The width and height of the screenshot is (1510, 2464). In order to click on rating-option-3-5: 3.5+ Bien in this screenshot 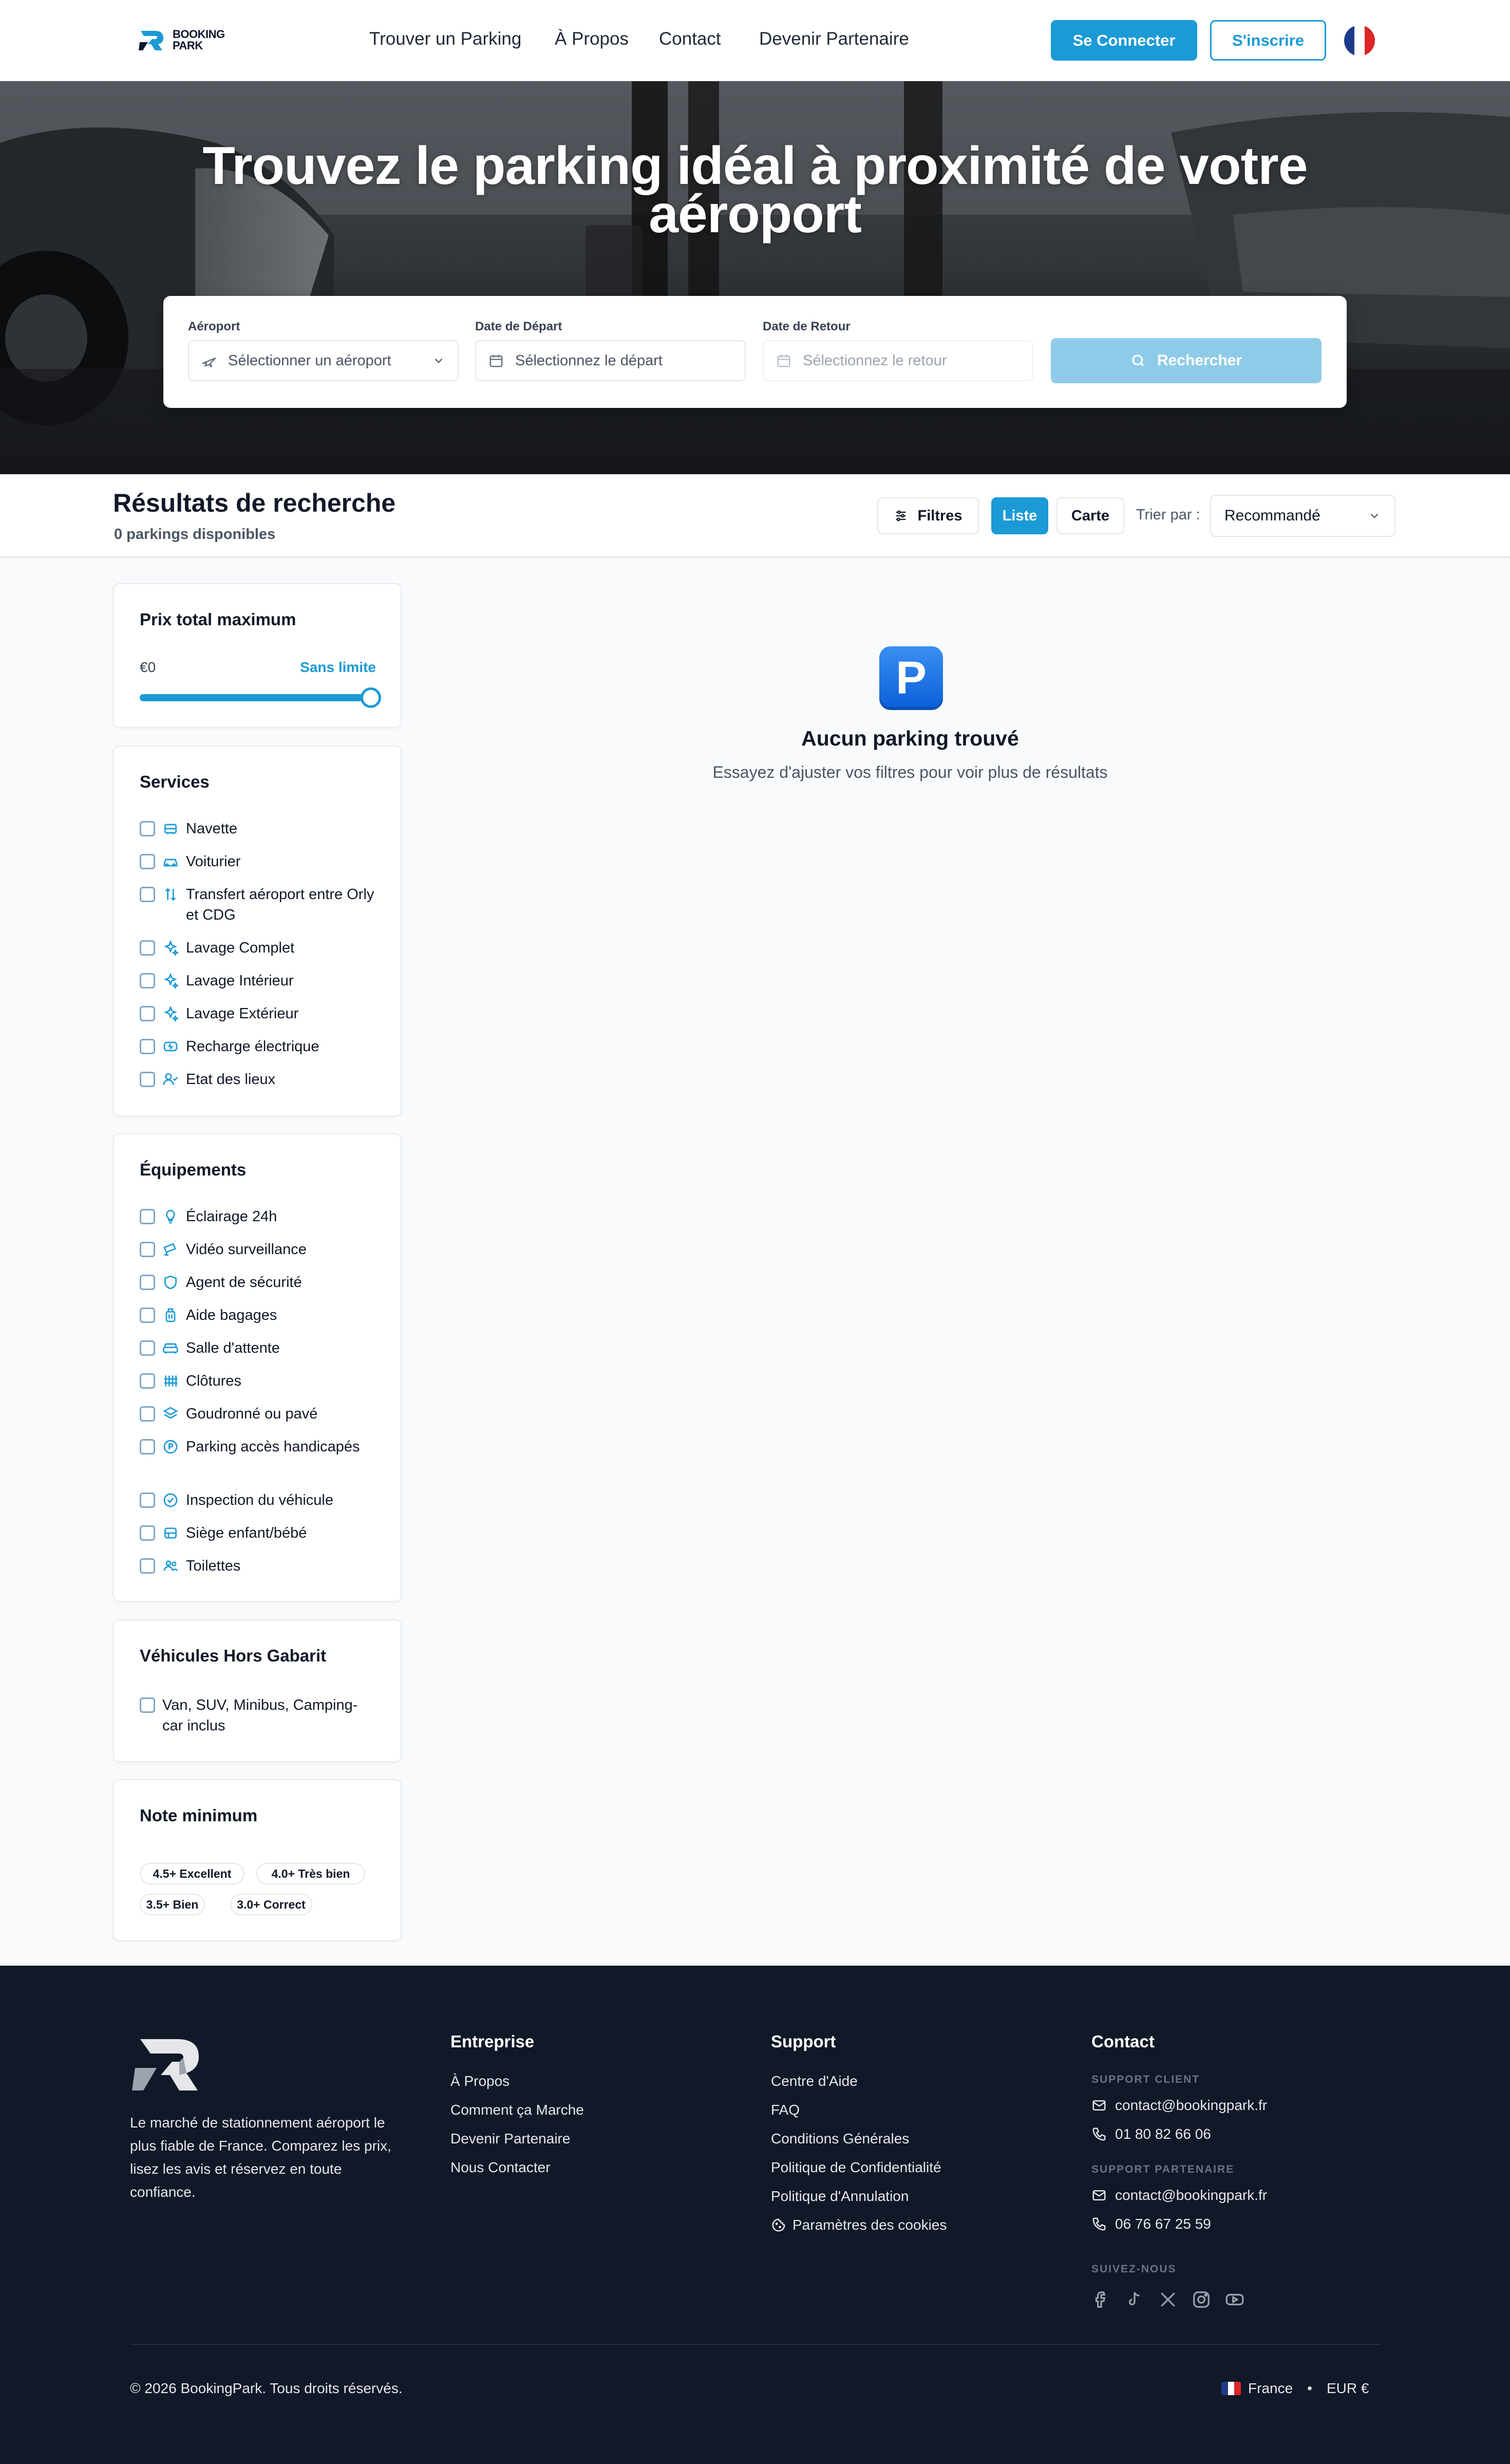, I will do `click(172, 1904)`.